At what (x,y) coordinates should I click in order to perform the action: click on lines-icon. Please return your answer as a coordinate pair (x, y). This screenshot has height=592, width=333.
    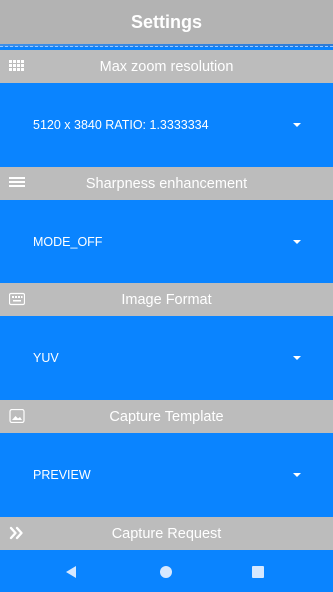
    Looking at the image, I should click on (17, 182).